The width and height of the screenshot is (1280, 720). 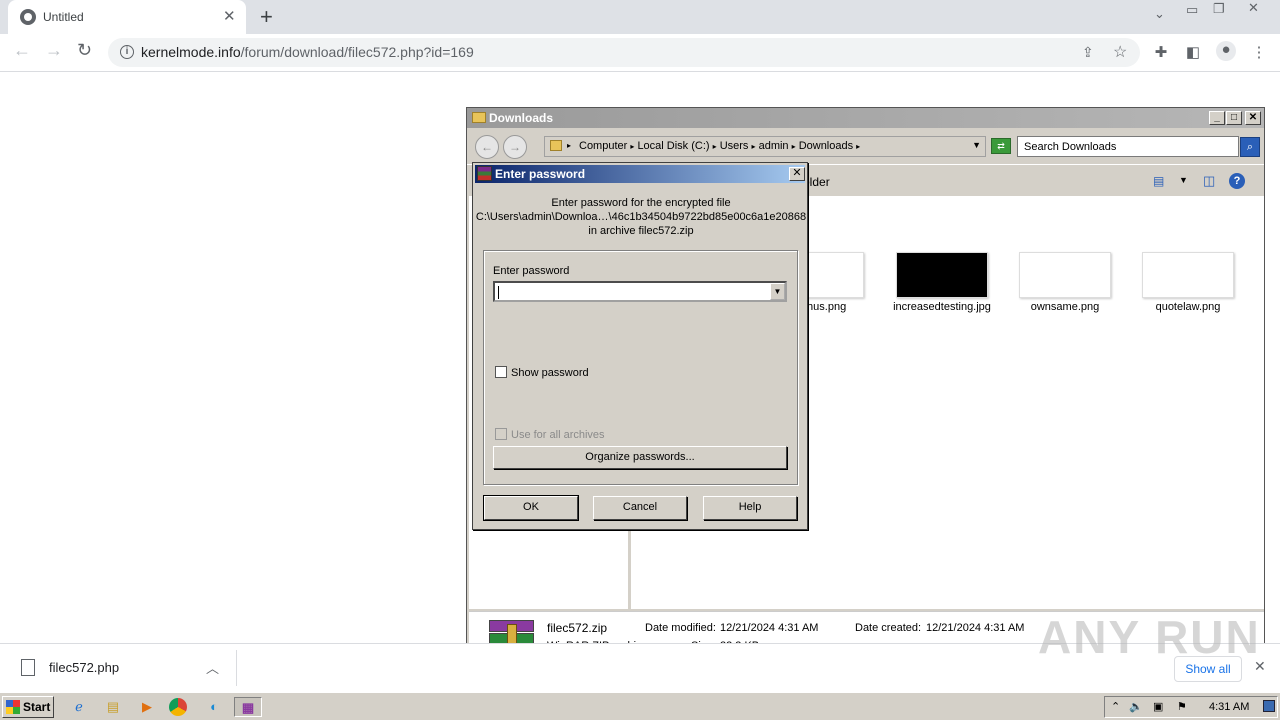 I want to click on volume-icon: 🔈, so click(x=1136, y=706).